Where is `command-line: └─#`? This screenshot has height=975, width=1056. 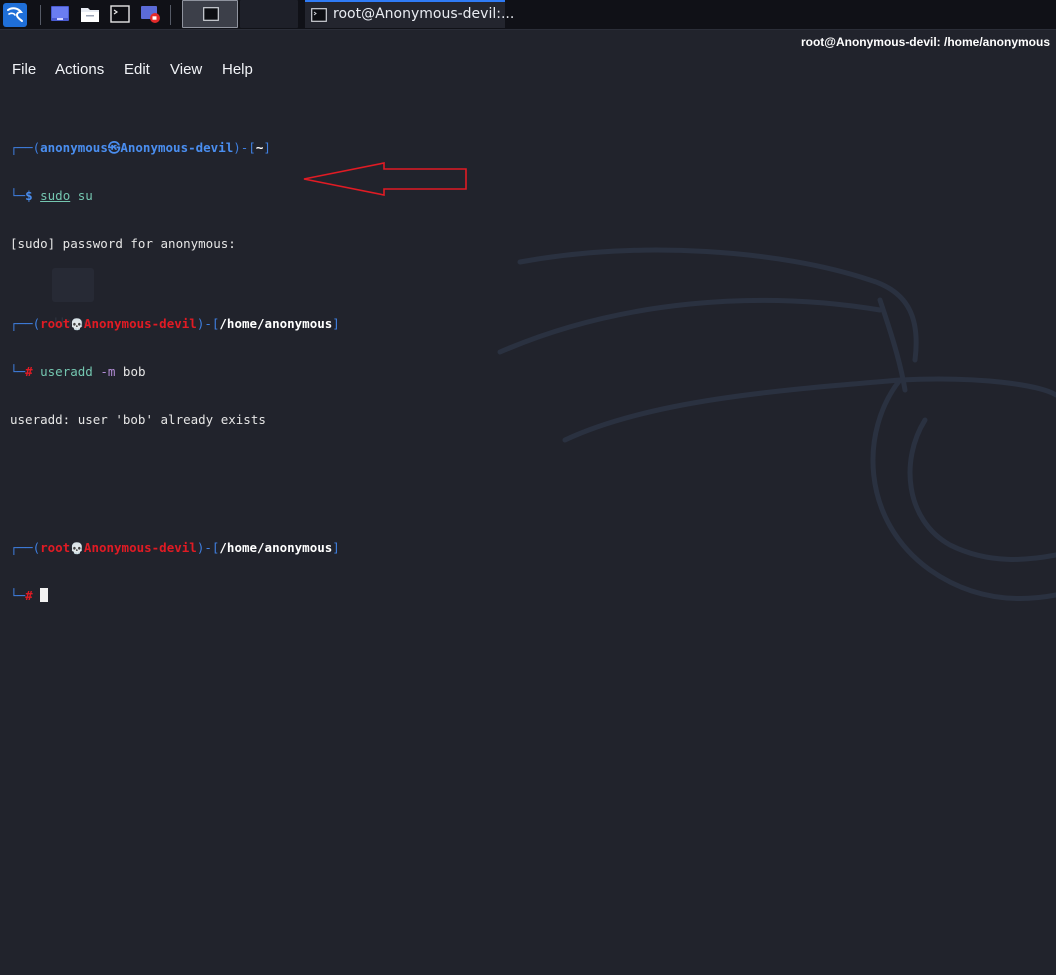 command-line: └─# is located at coordinates (175, 596).